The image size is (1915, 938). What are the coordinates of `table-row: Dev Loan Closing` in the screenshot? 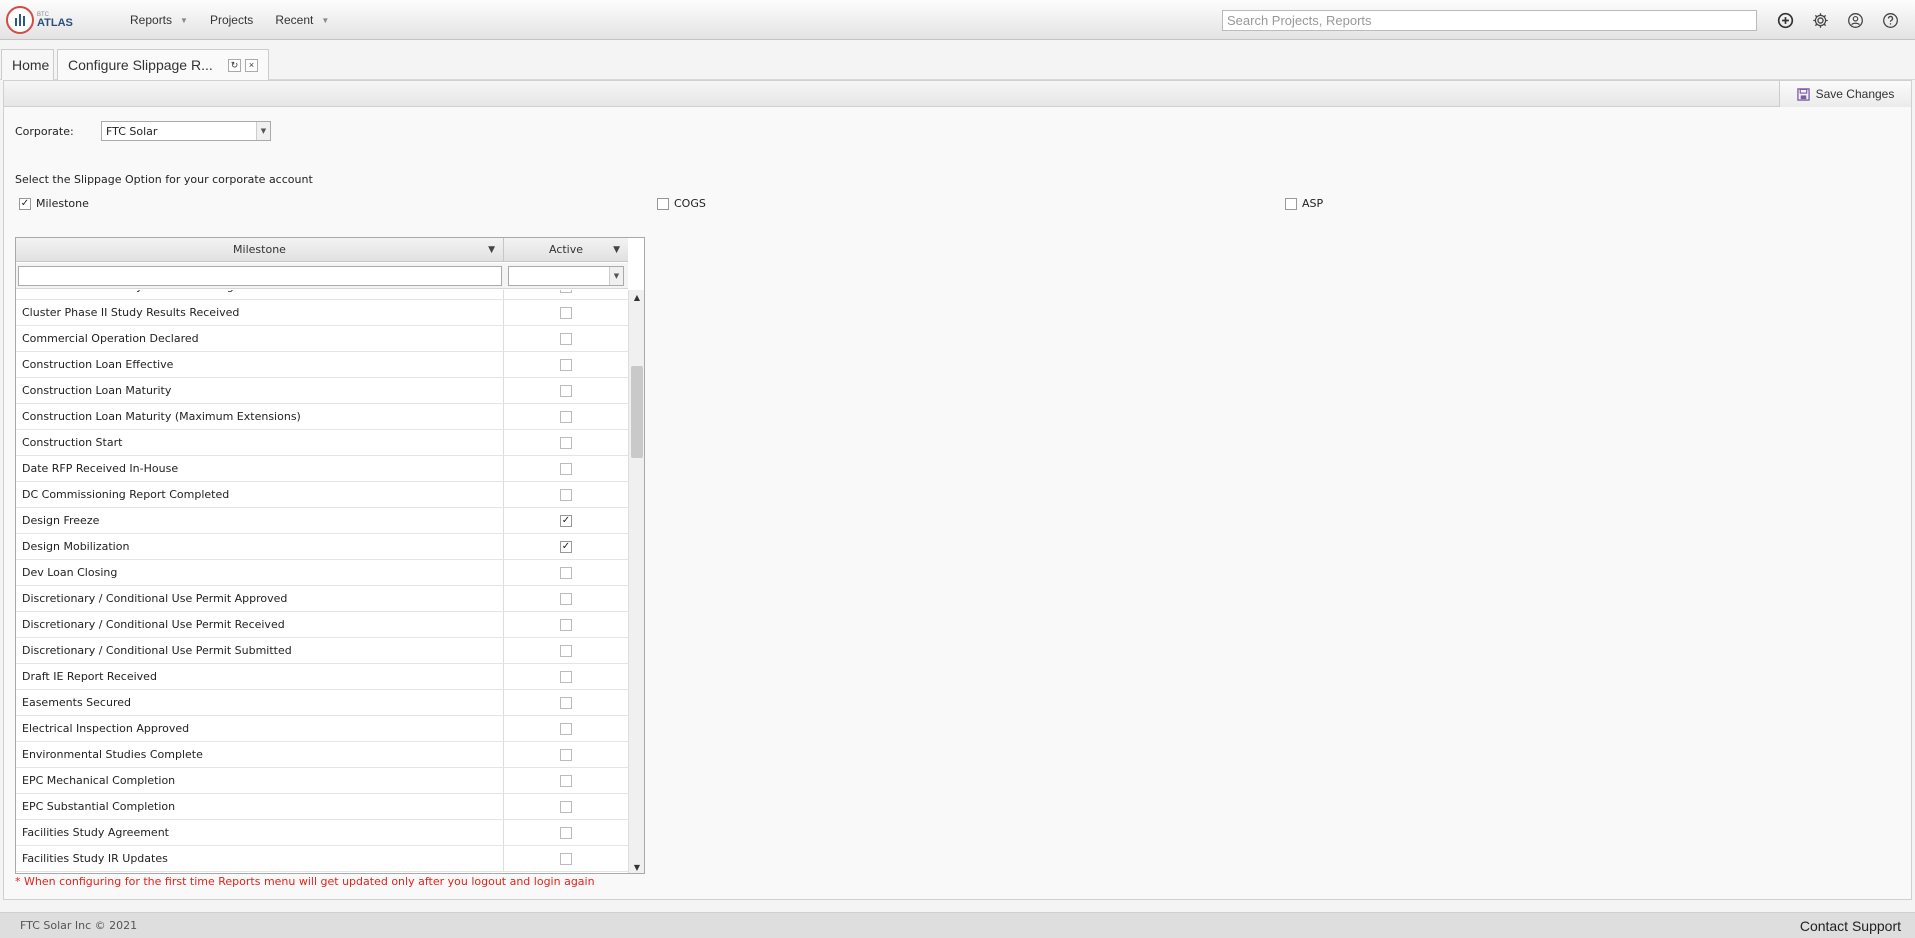 It's located at (322, 573).